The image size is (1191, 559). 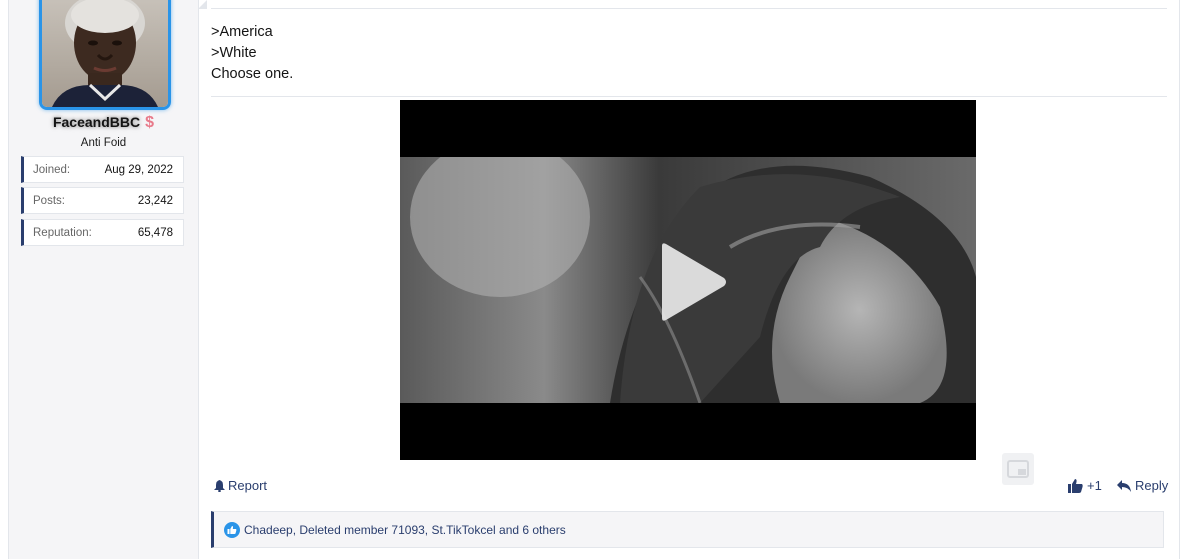 I want to click on reply-label: Reply, so click(x=1152, y=485).